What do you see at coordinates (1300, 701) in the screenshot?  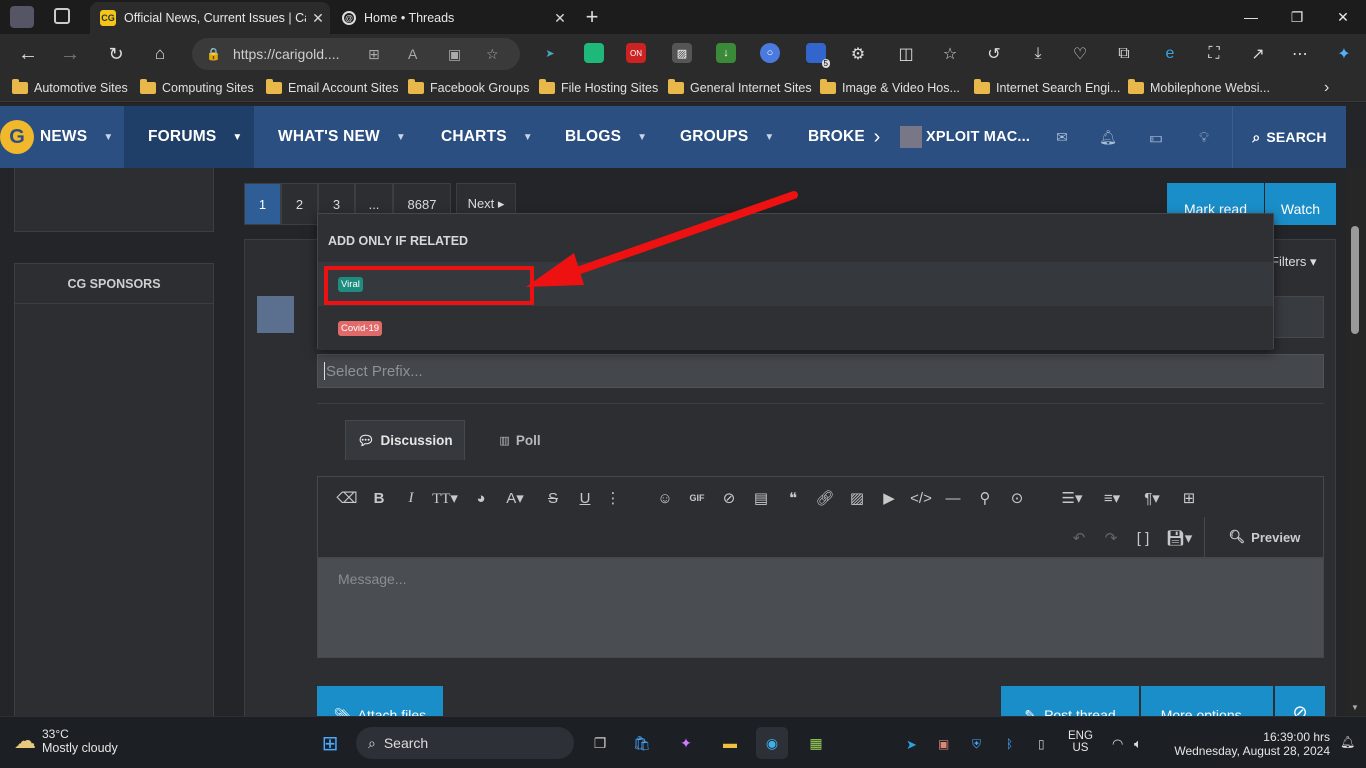 I see `cancel-button: ⊘` at bounding box center [1300, 701].